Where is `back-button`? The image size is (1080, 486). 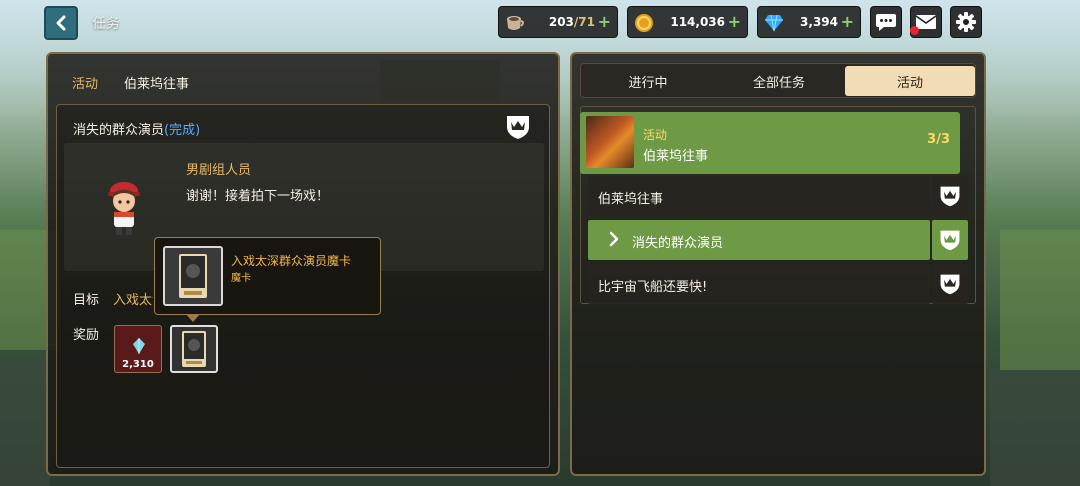 back-button is located at coordinates (61, 23).